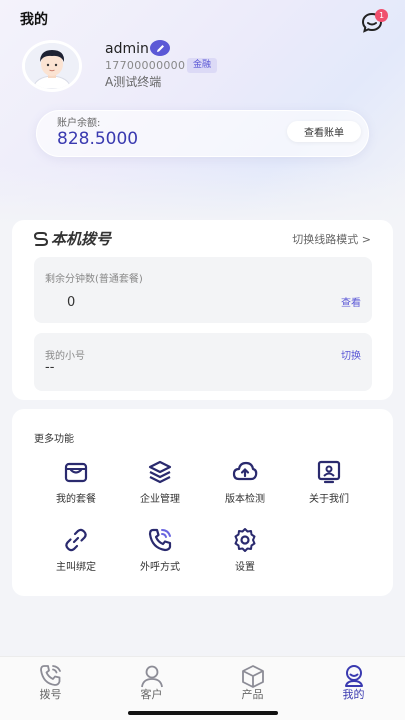  What do you see at coordinates (381, 15) in the screenshot?
I see `message-count-badge: 1` at bounding box center [381, 15].